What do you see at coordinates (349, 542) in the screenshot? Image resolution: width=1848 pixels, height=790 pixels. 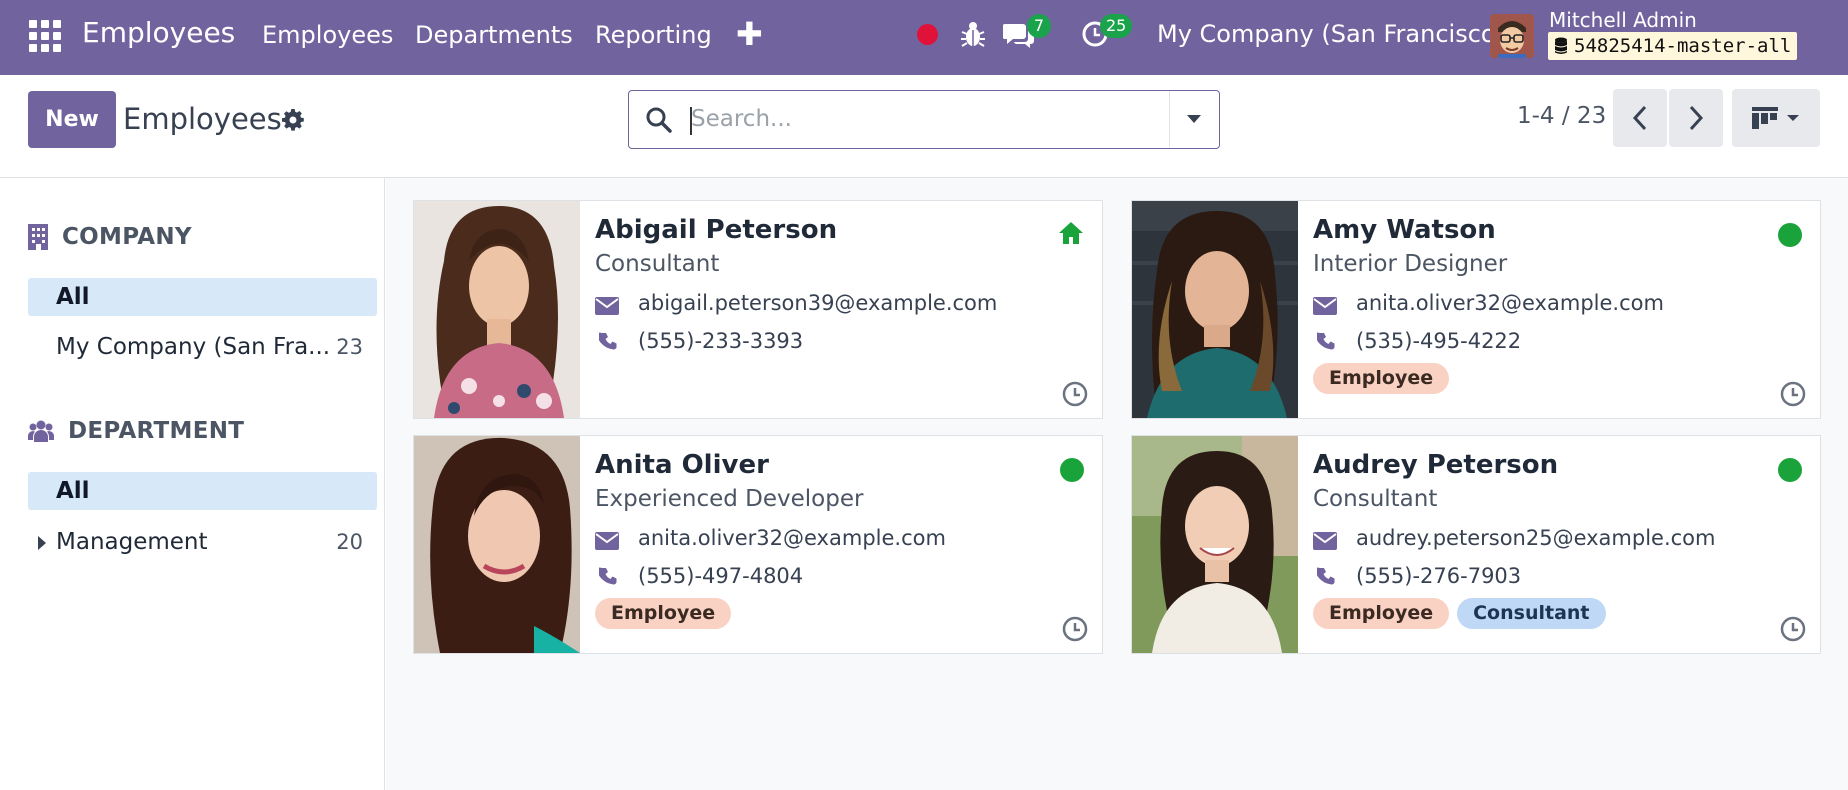 I see `filter-count: 20` at bounding box center [349, 542].